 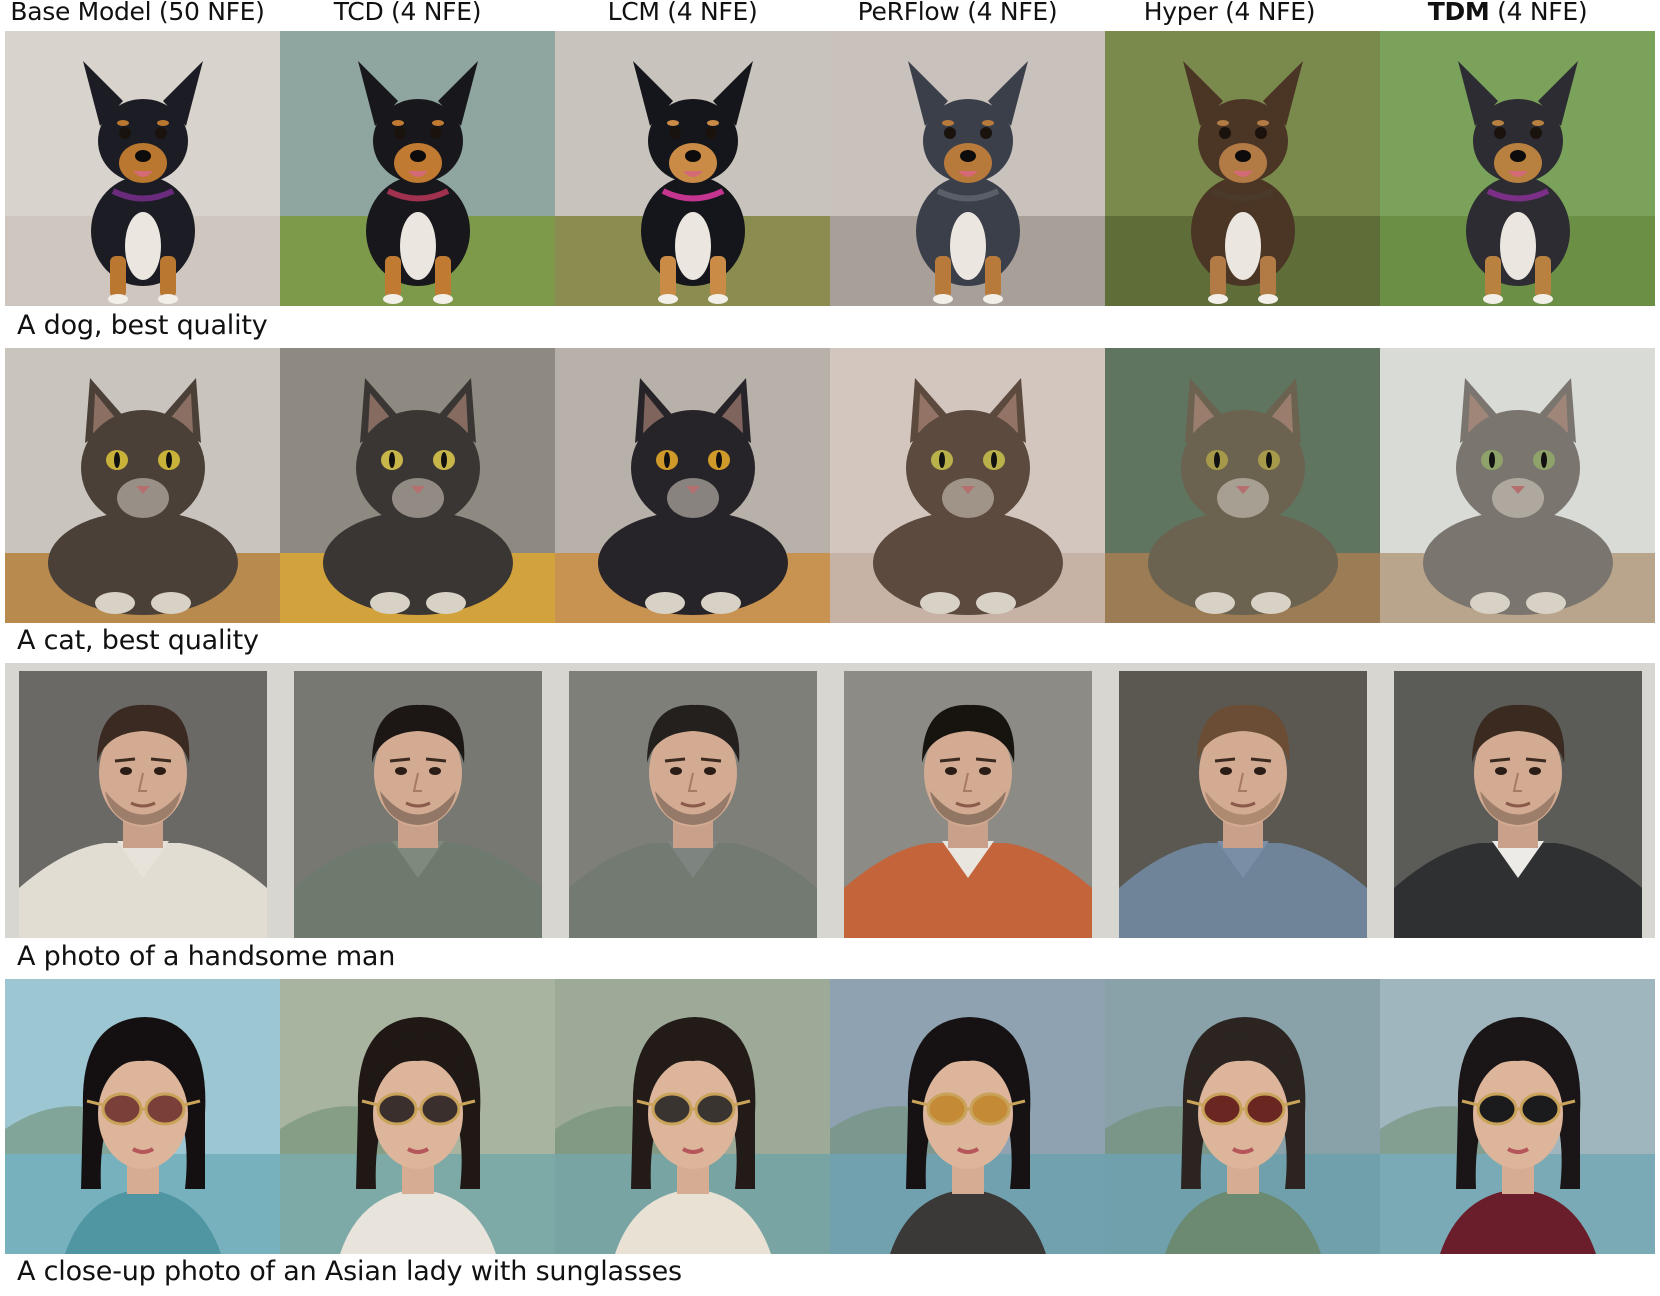 What do you see at coordinates (692, 800) in the screenshot?
I see `man-image-lcm` at bounding box center [692, 800].